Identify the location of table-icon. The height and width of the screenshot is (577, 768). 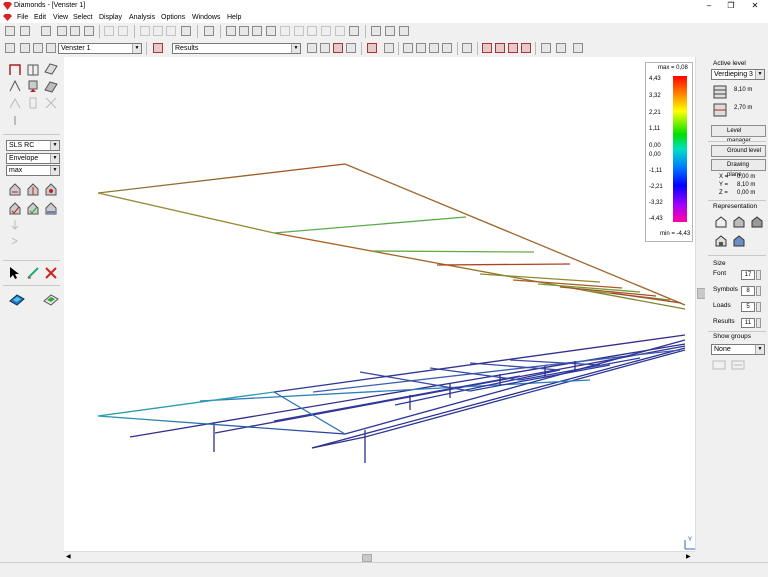
(231, 31).